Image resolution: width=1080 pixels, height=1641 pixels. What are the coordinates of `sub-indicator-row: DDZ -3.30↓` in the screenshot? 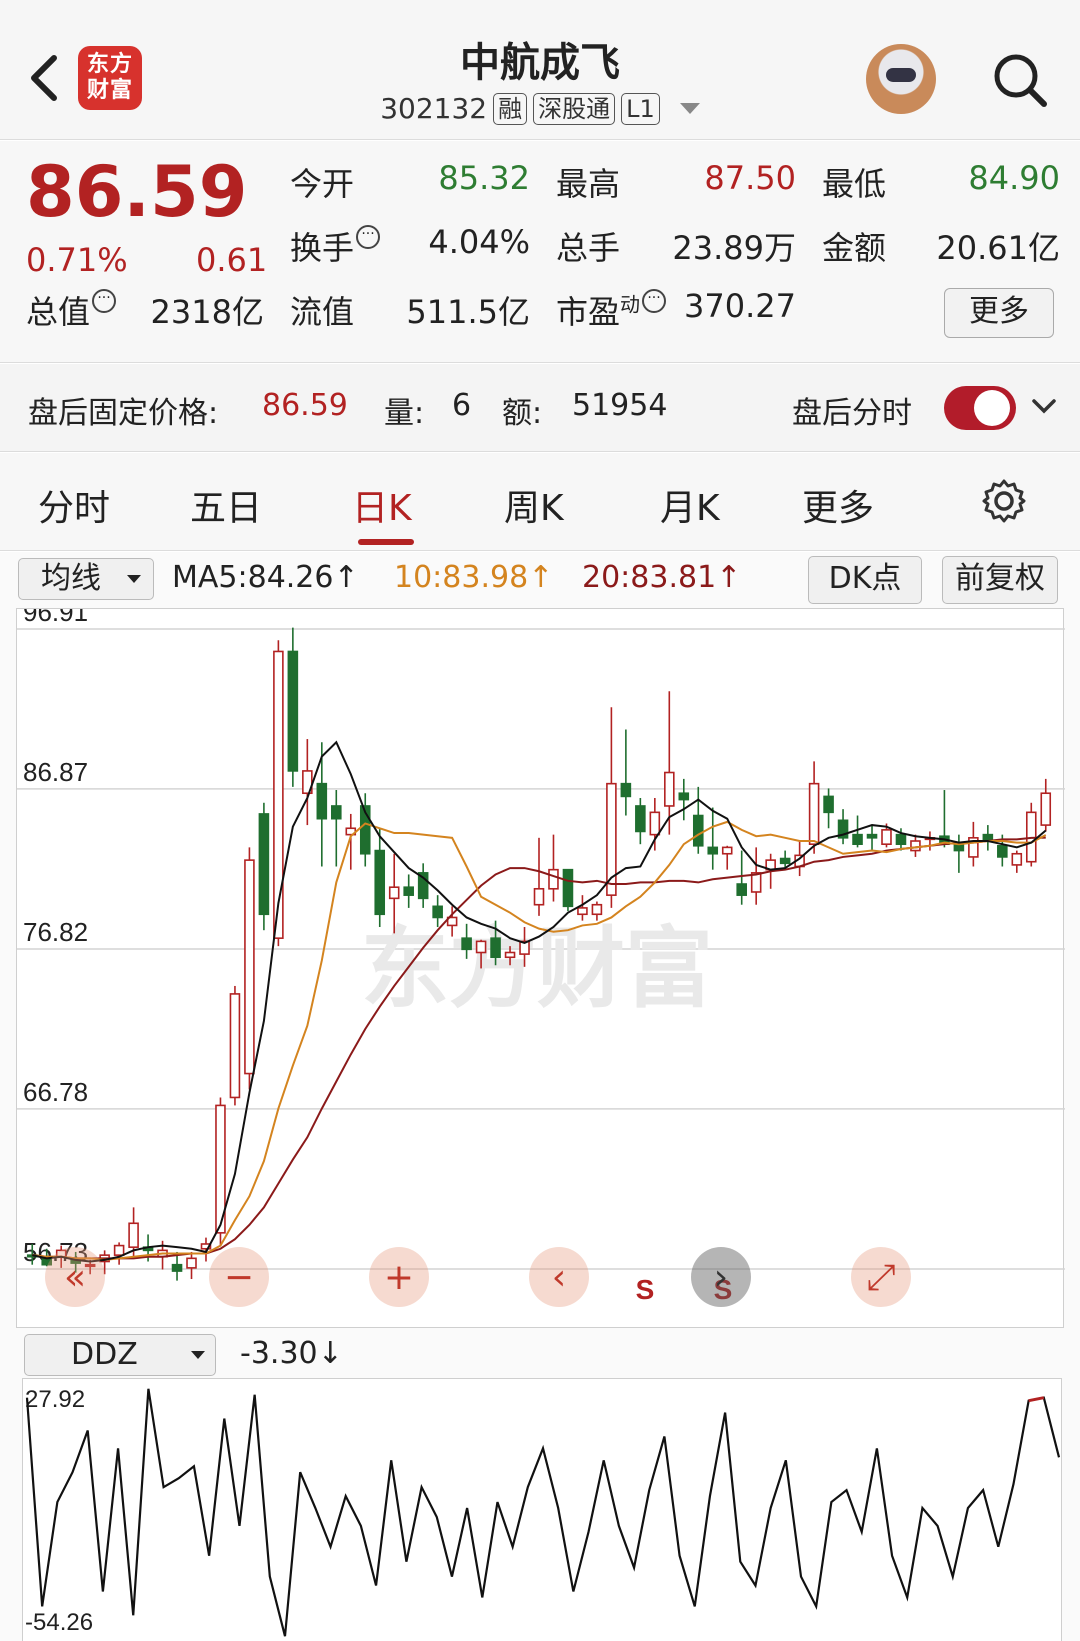 It's located at (540, 1354).